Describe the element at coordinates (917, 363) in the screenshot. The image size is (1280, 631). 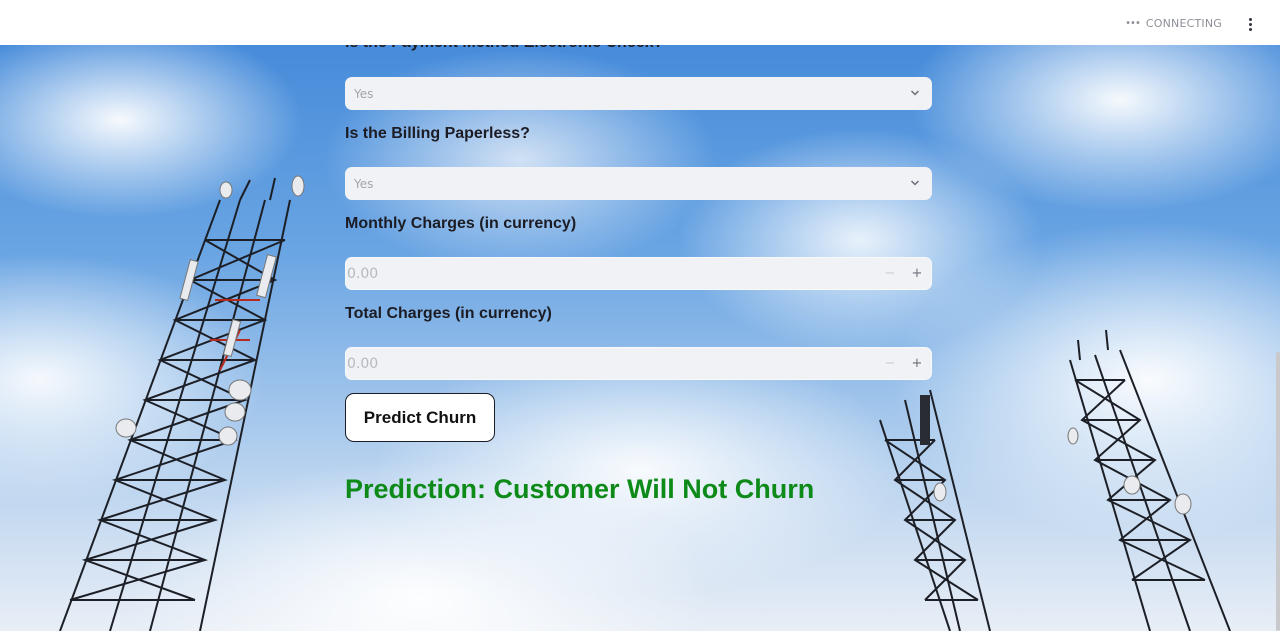
I see `total-charges-increment-button: +` at that location.